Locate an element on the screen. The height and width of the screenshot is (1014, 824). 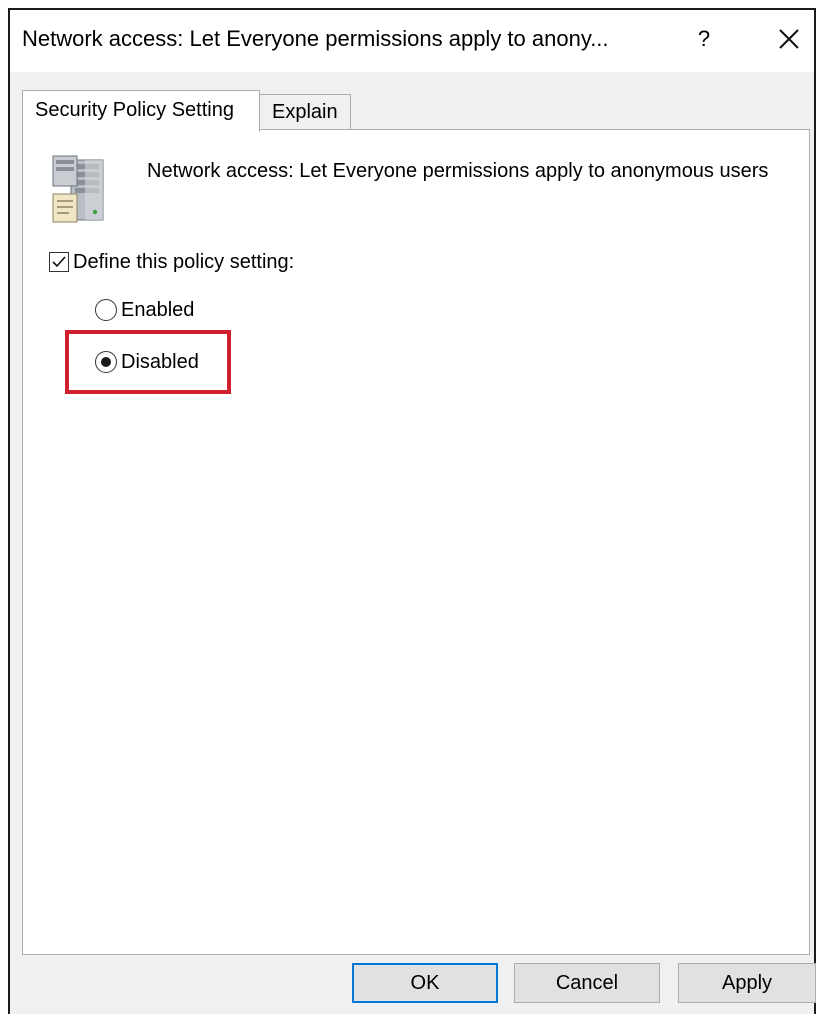
define-policy-checkbox is located at coordinates (59, 262).